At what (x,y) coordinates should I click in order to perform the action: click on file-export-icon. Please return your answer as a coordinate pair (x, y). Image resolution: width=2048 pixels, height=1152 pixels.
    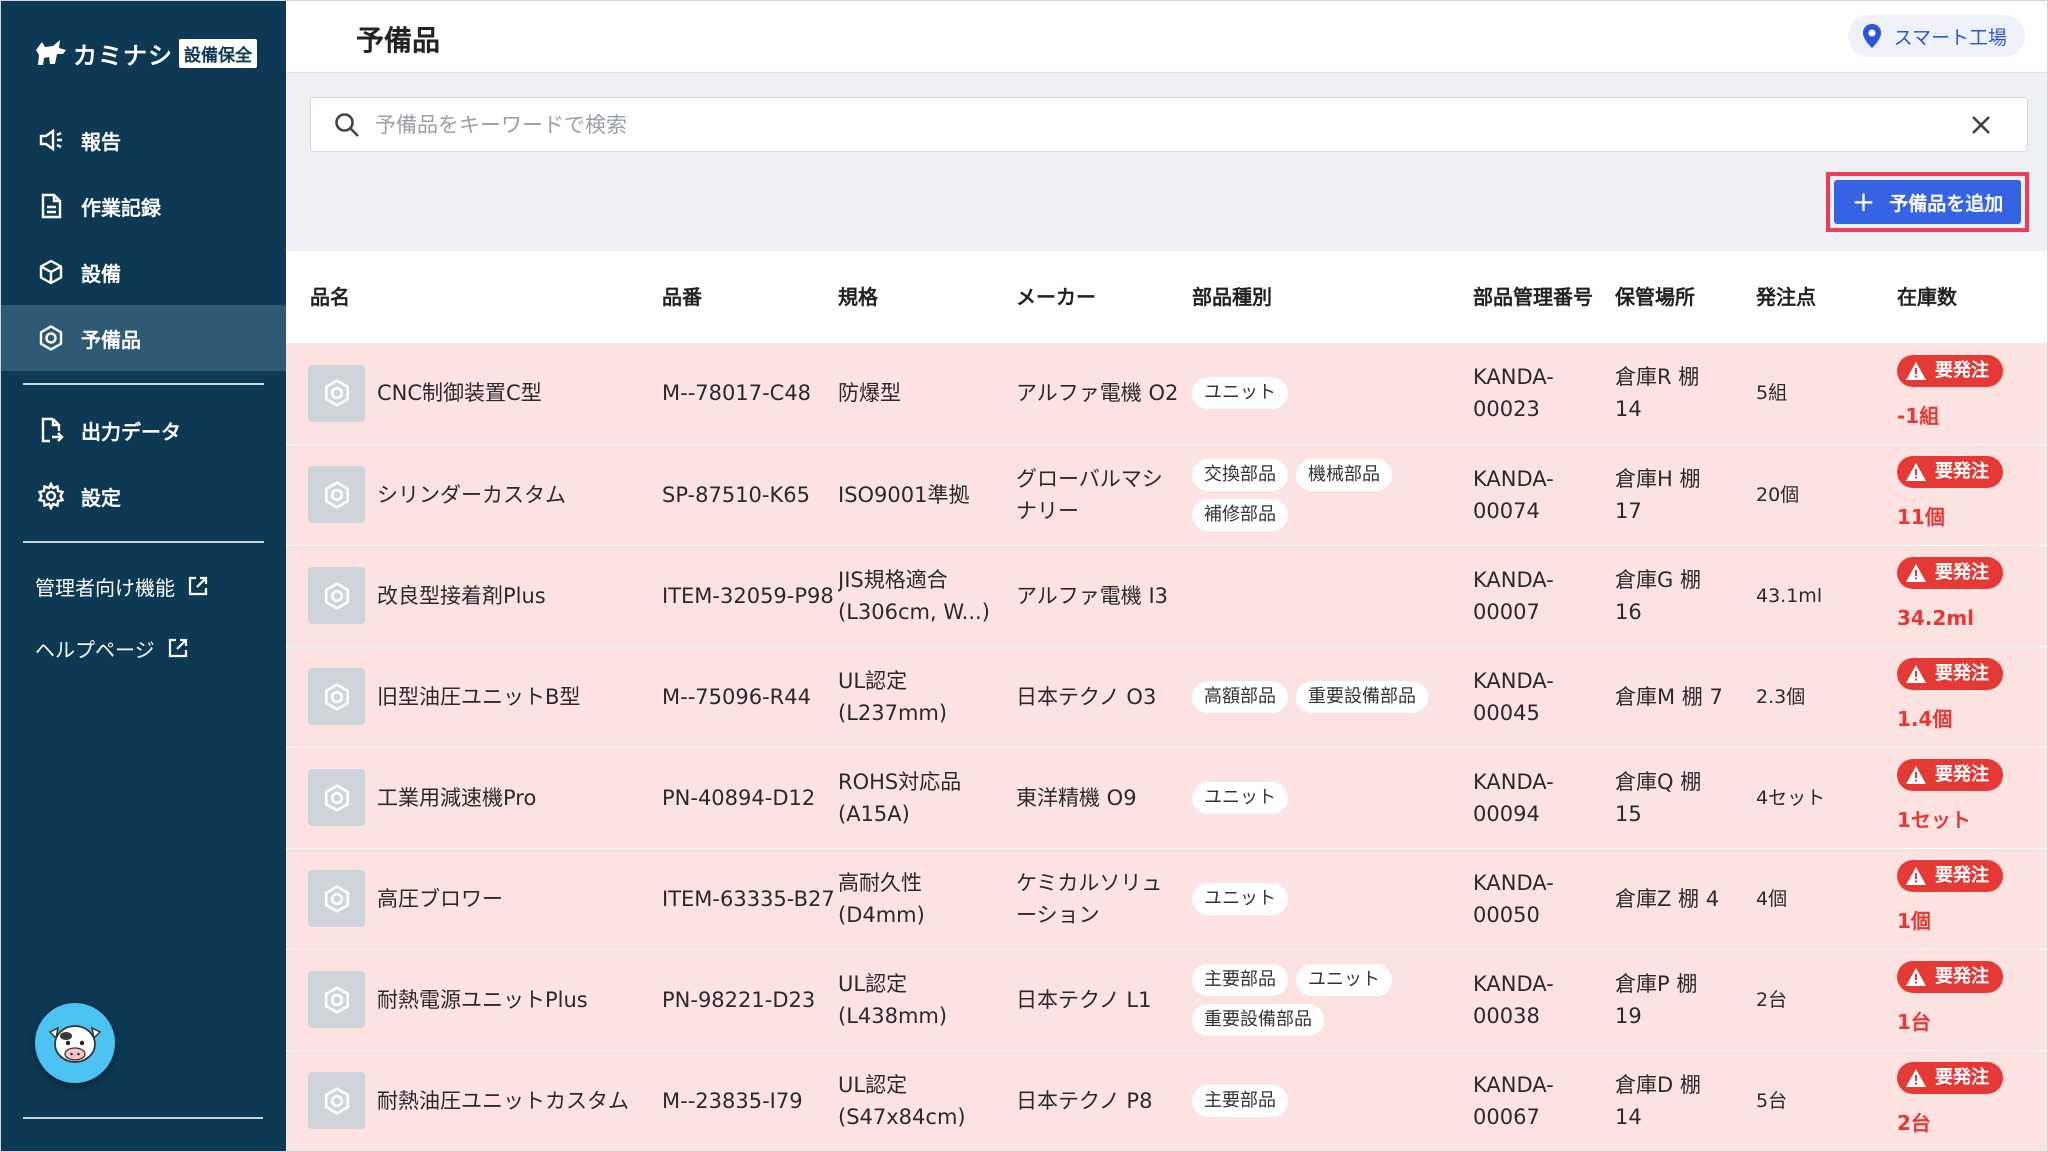
    Looking at the image, I should click on (51, 430).